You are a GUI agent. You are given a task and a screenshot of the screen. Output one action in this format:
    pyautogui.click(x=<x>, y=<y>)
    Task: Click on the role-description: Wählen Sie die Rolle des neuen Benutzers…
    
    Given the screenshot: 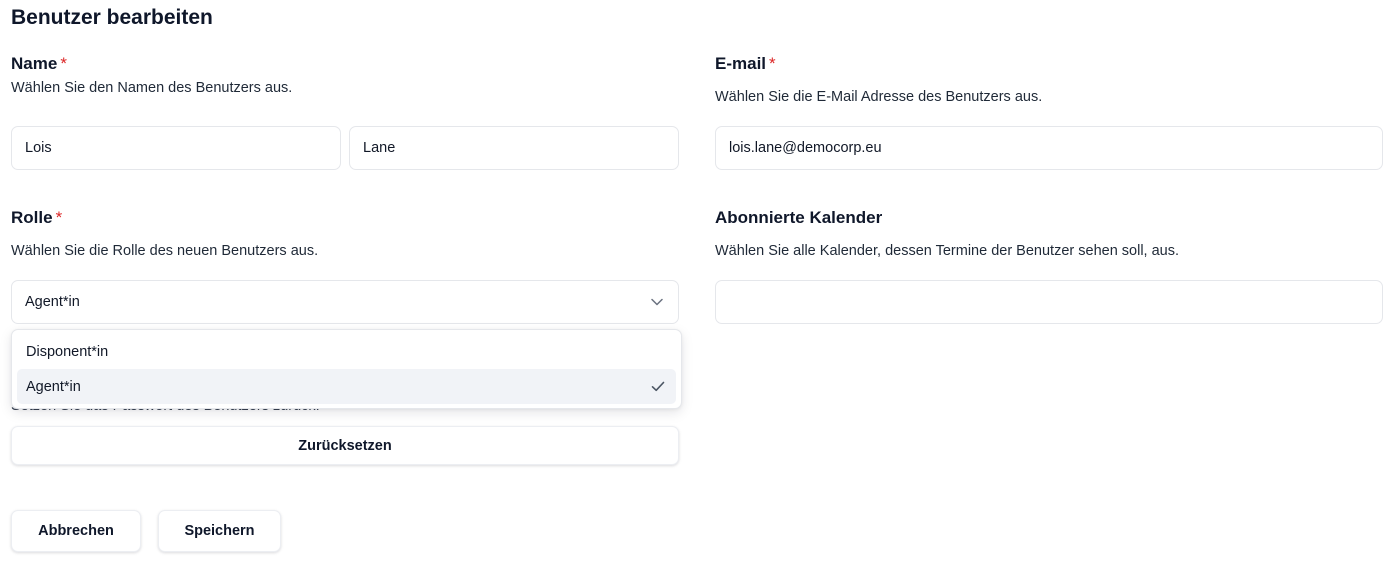 What is the action you would take?
    pyautogui.click(x=165, y=251)
    